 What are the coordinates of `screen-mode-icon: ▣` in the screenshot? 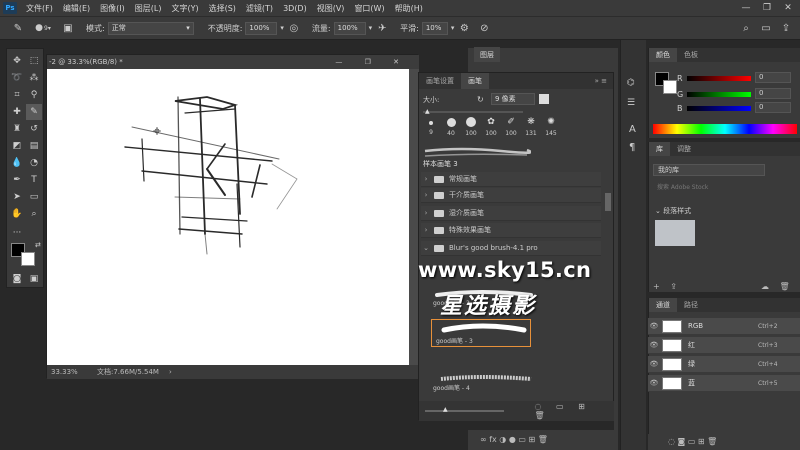 It's located at (34, 279).